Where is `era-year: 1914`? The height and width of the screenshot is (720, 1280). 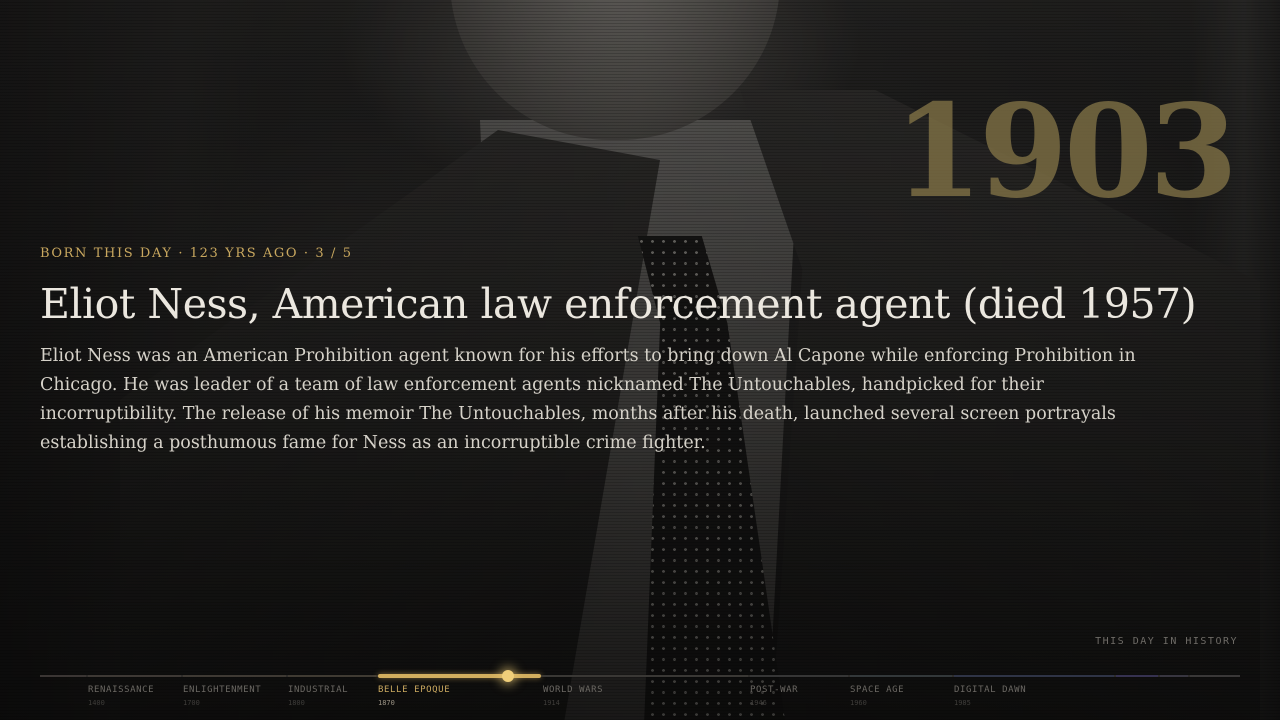
era-year: 1914 is located at coordinates (551, 703).